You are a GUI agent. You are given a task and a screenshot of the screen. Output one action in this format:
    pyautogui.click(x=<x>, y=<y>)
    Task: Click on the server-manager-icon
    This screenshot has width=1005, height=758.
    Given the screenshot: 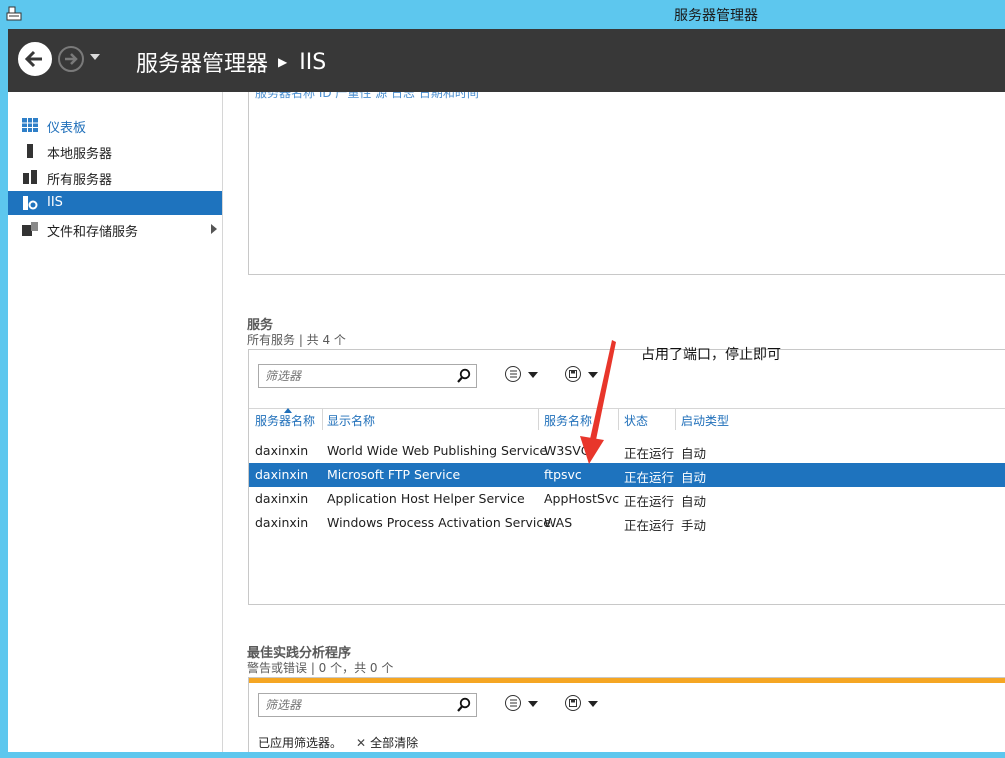 What is the action you would take?
    pyautogui.click(x=14, y=13)
    